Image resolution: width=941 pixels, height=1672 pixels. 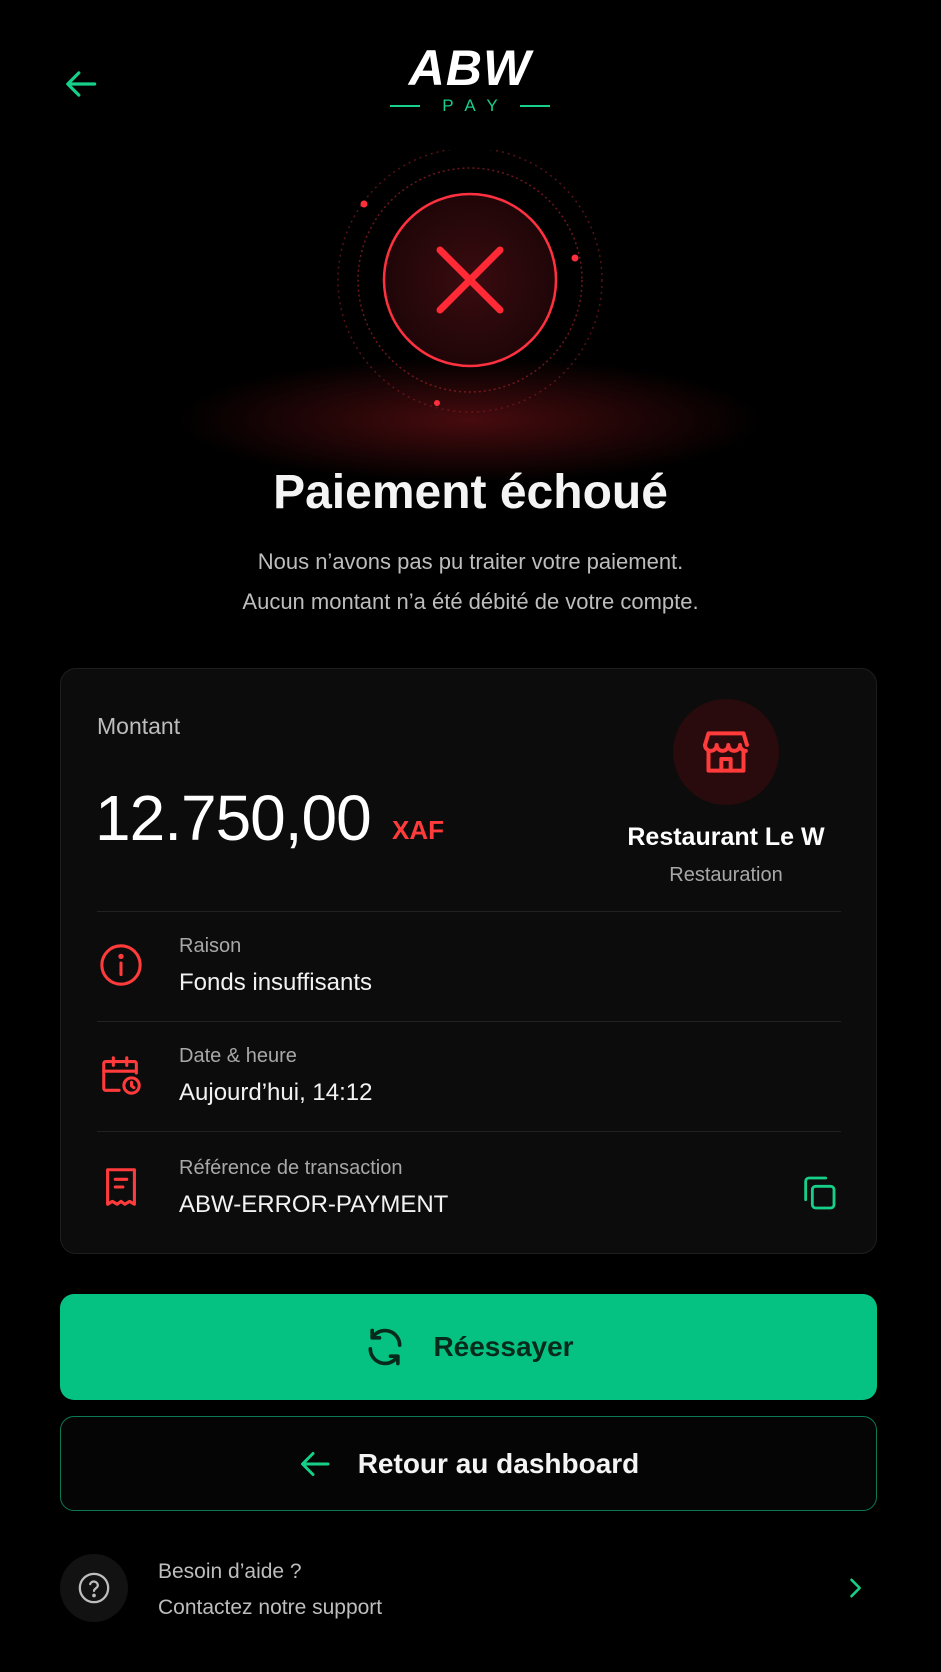 What do you see at coordinates (476, 105) in the screenshot?
I see `logo-subtext: PAY` at bounding box center [476, 105].